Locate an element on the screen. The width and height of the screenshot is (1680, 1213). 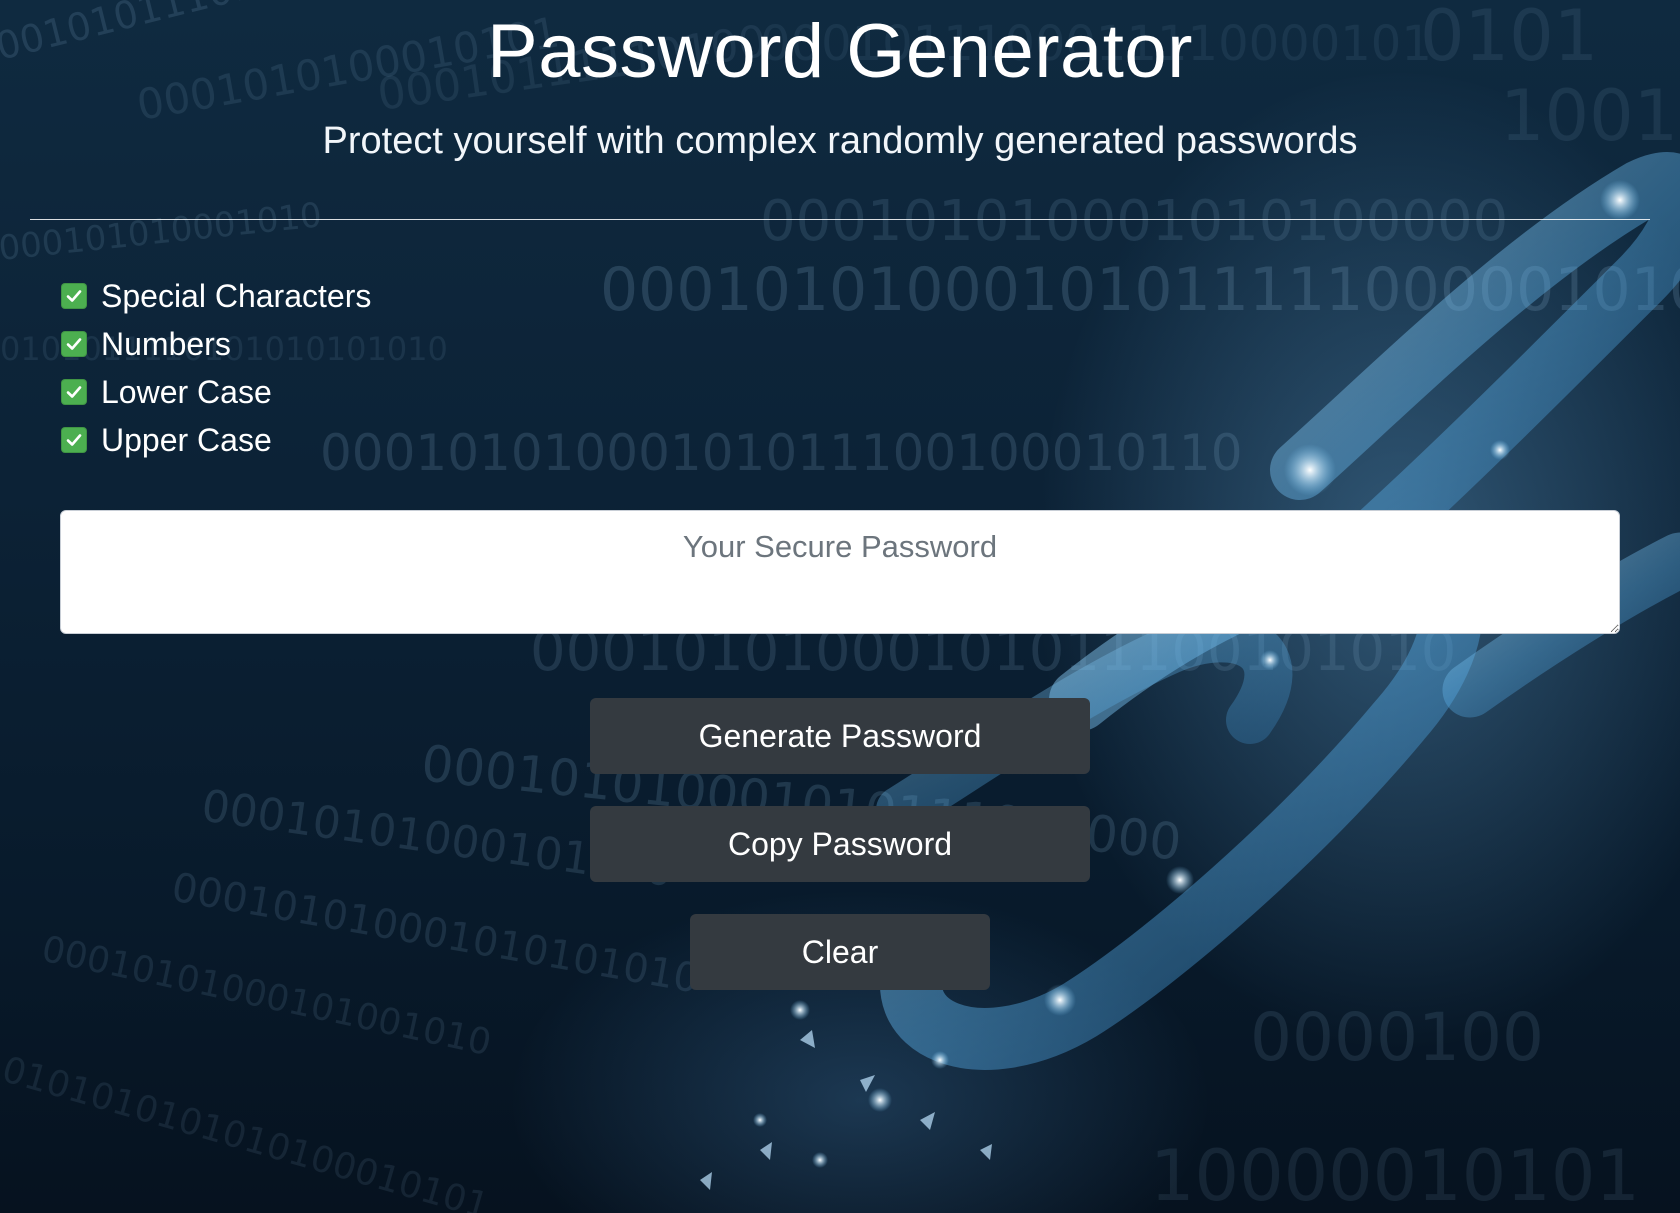
svg-text: 00010101000101011100100010110 is located at coordinates (781, 453).